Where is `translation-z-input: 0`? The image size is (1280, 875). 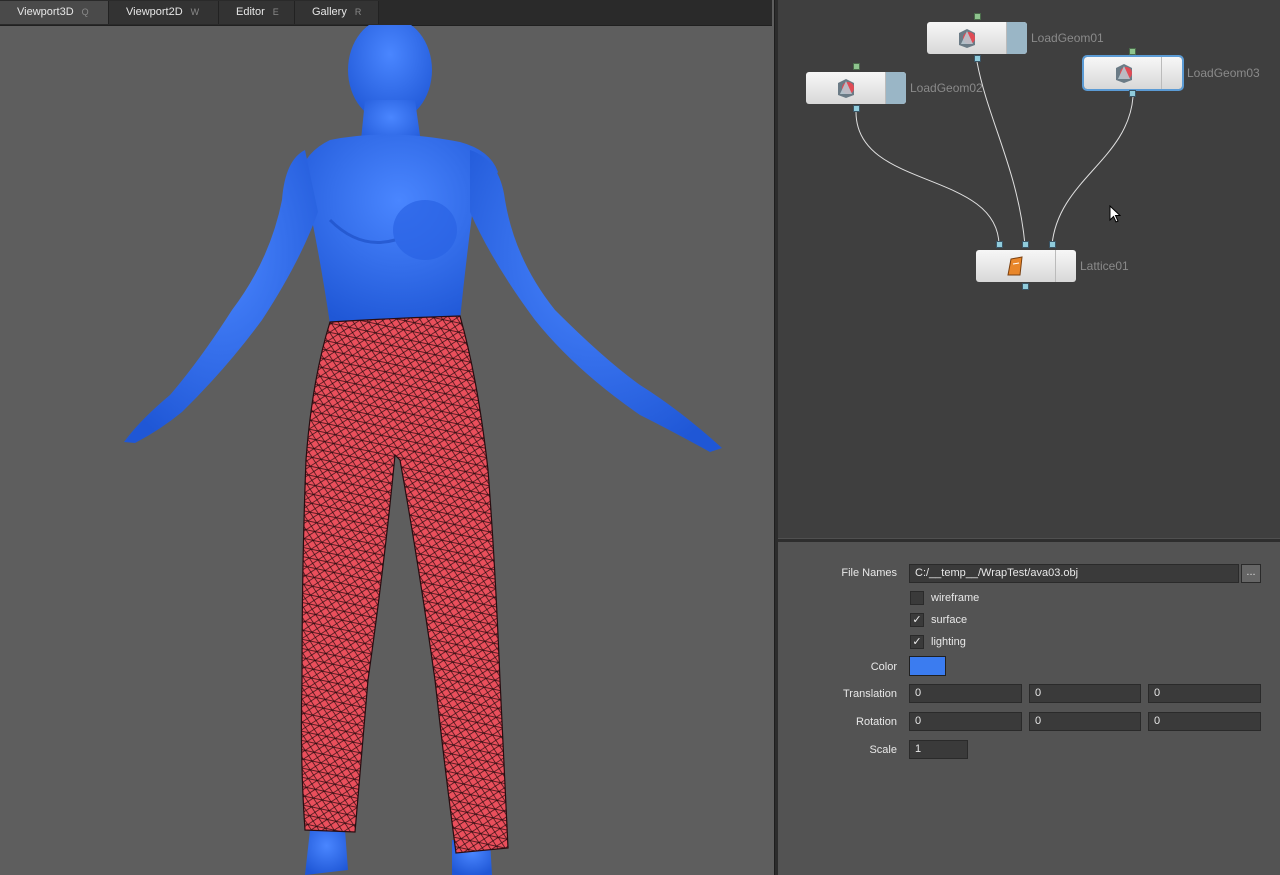
translation-z-input: 0 is located at coordinates (1204, 693).